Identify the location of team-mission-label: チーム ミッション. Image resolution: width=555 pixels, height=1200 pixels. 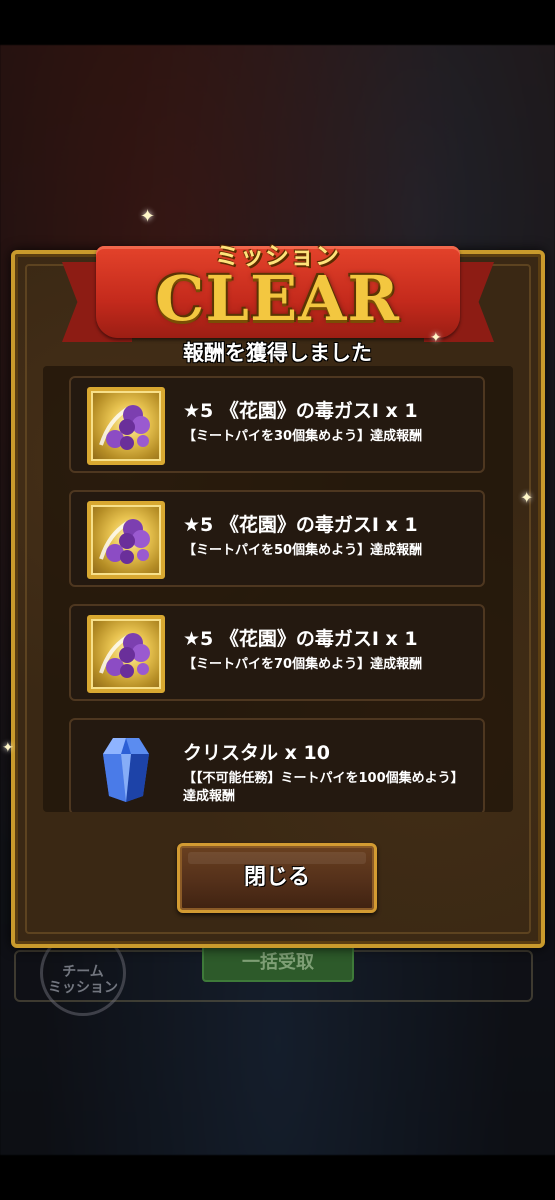
(83, 989).